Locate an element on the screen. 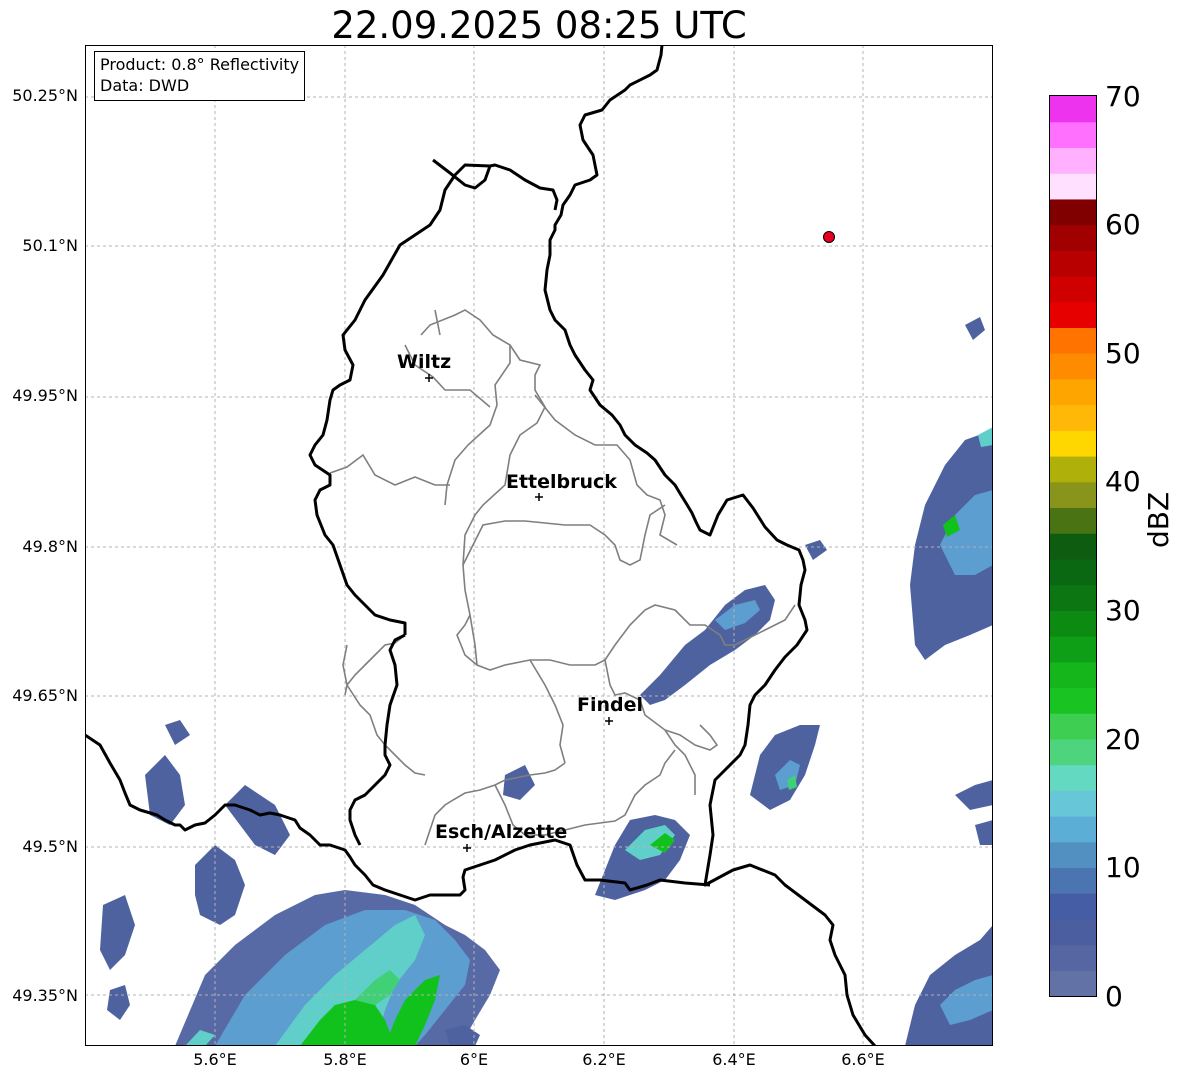  lat-label-50-1: 50.1°N is located at coordinates (50, 245).